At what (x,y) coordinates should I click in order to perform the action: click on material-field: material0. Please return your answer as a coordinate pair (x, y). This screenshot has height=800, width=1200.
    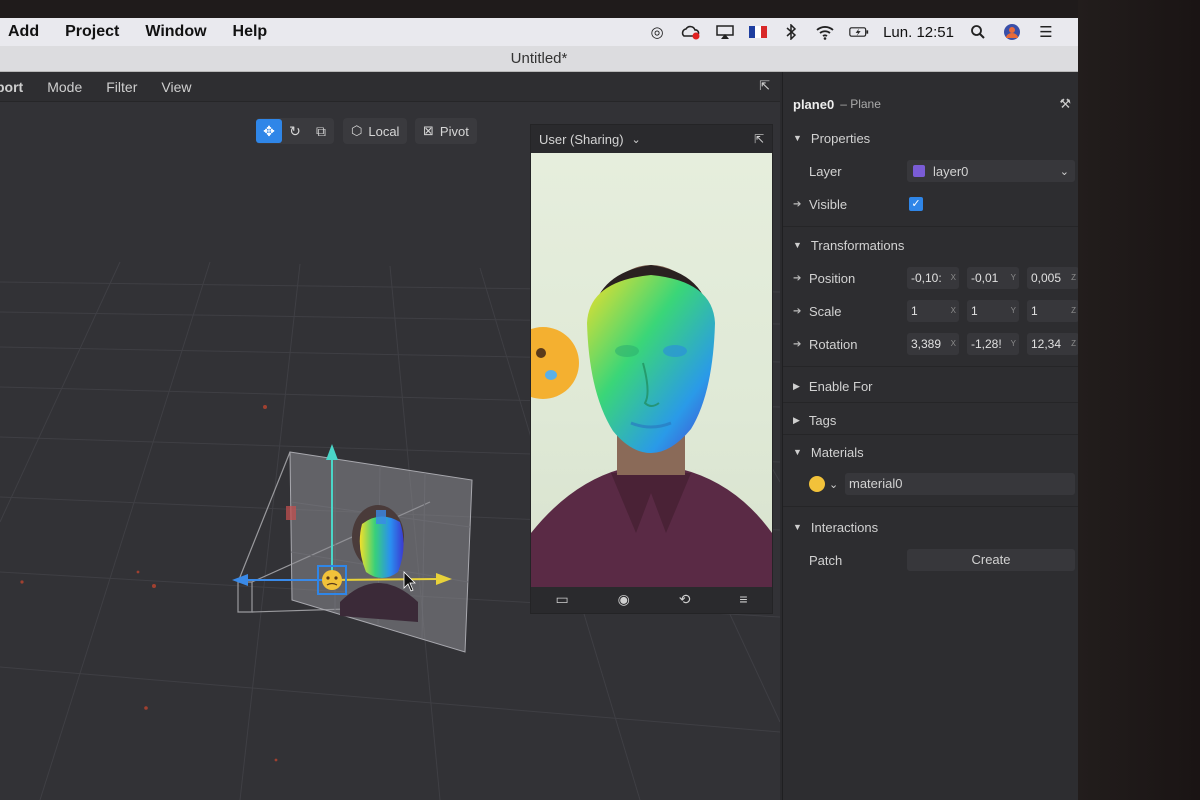
    Looking at the image, I should click on (960, 484).